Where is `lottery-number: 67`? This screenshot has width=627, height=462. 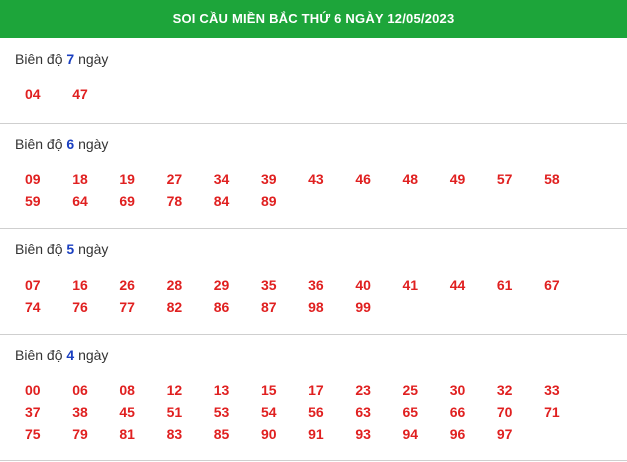 lottery-number: 67 is located at coordinates (552, 285).